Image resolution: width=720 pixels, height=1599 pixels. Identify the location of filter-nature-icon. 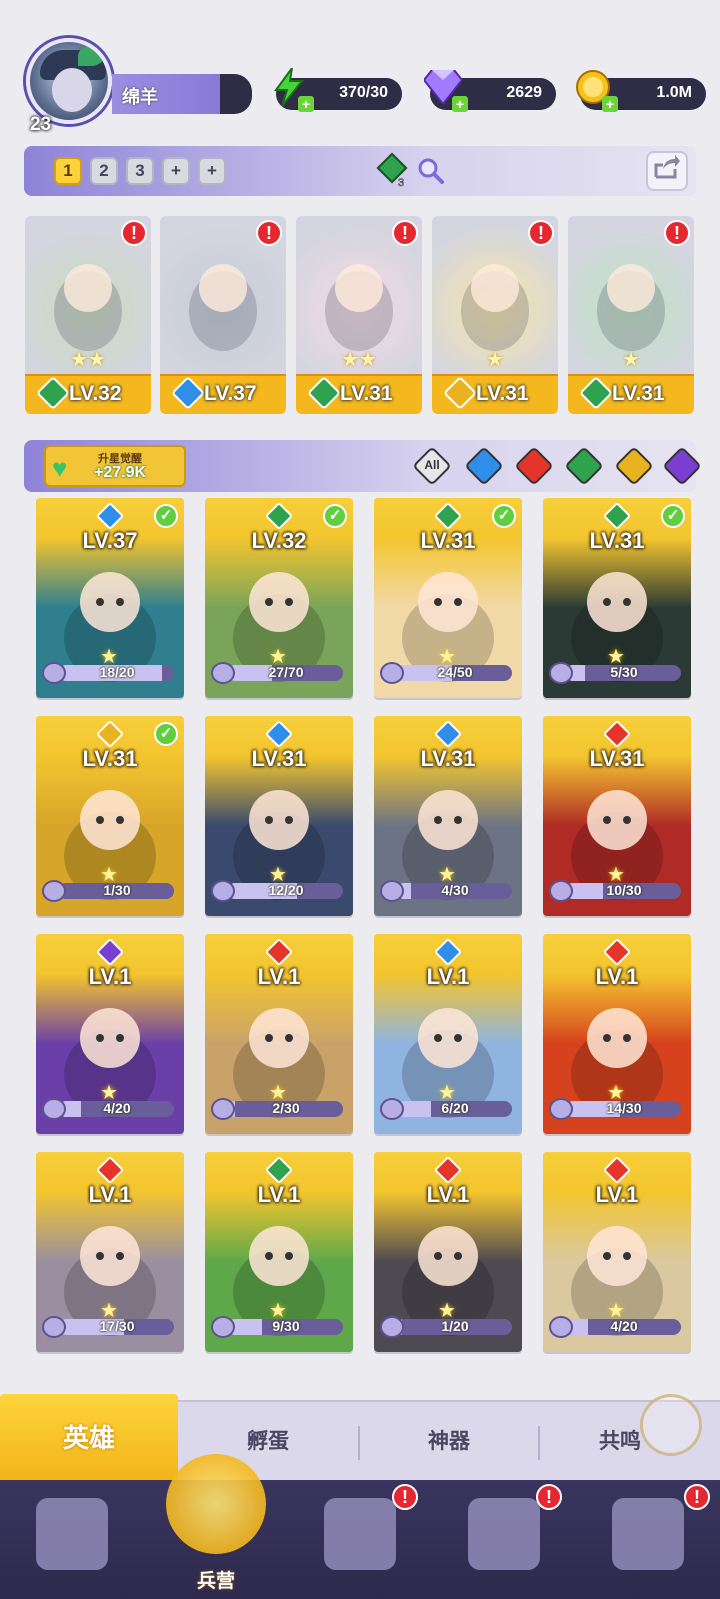
(584, 466).